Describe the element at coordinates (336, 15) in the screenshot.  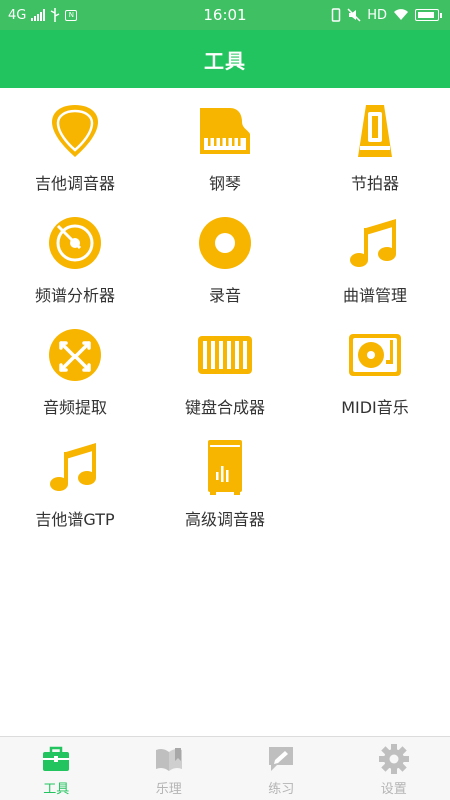
I see `vibrate-icon` at that location.